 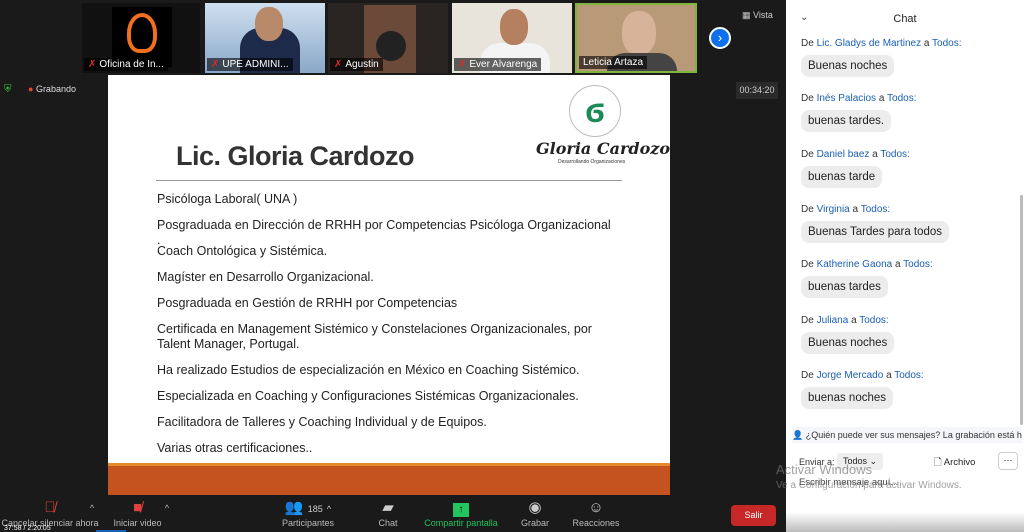 I want to click on message-sender-line: De Katherine Gaona a Todos:, so click(x=867, y=265).